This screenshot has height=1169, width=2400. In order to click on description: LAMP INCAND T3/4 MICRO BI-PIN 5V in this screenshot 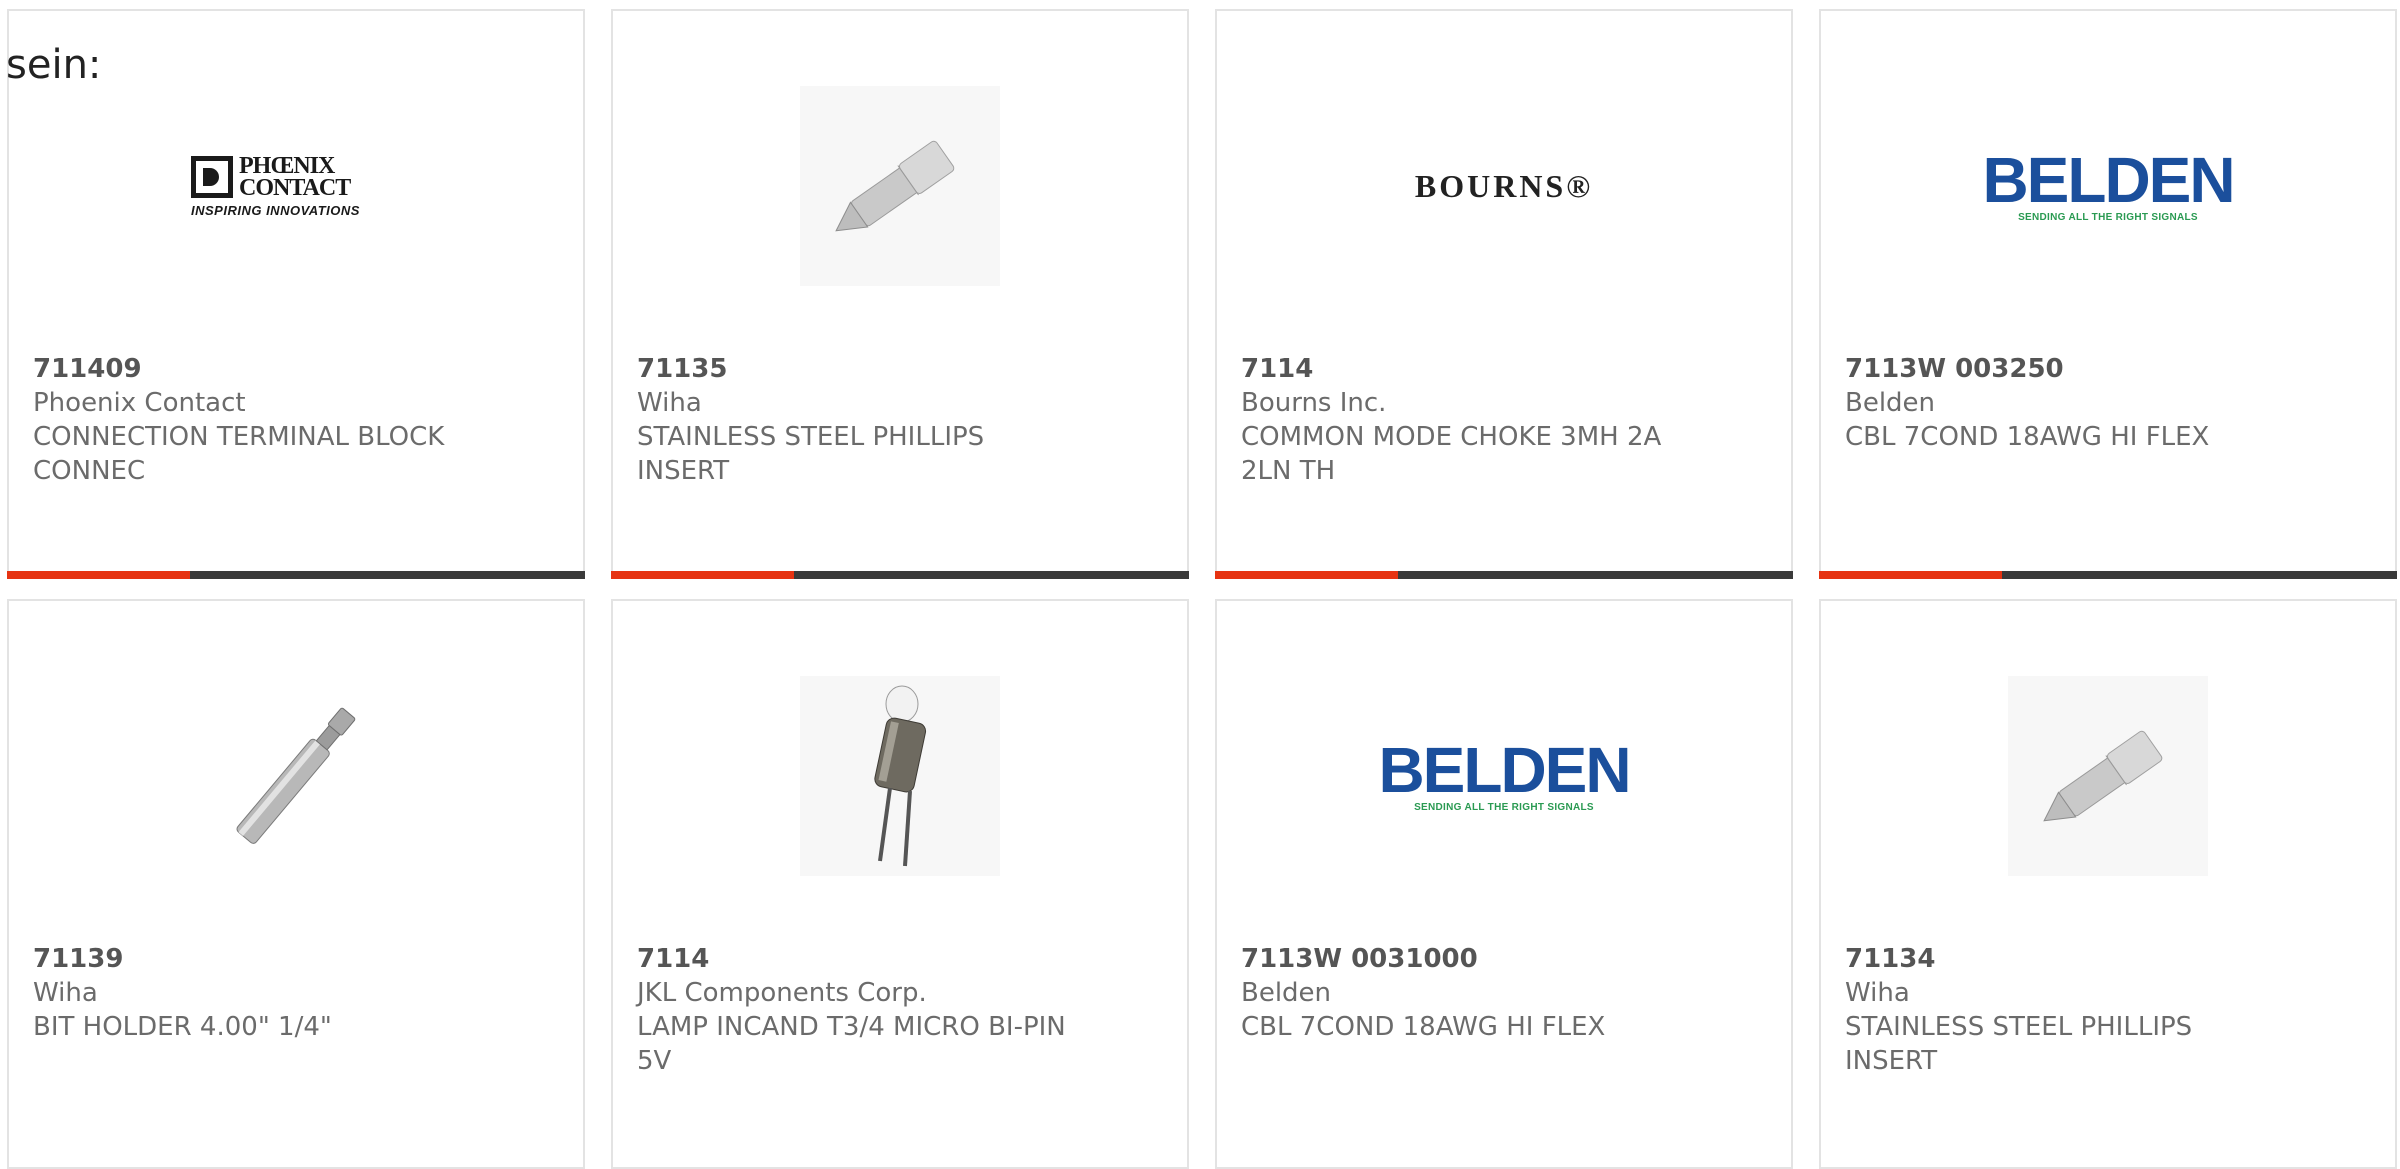, I will do `click(851, 1044)`.